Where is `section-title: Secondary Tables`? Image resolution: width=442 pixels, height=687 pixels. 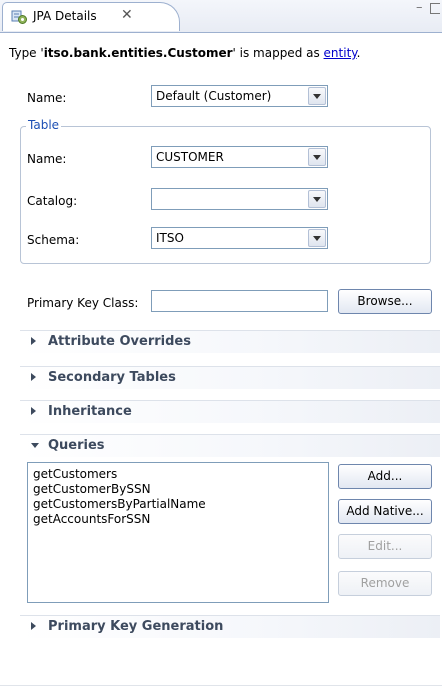
section-title: Secondary Tables is located at coordinates (112, 377).